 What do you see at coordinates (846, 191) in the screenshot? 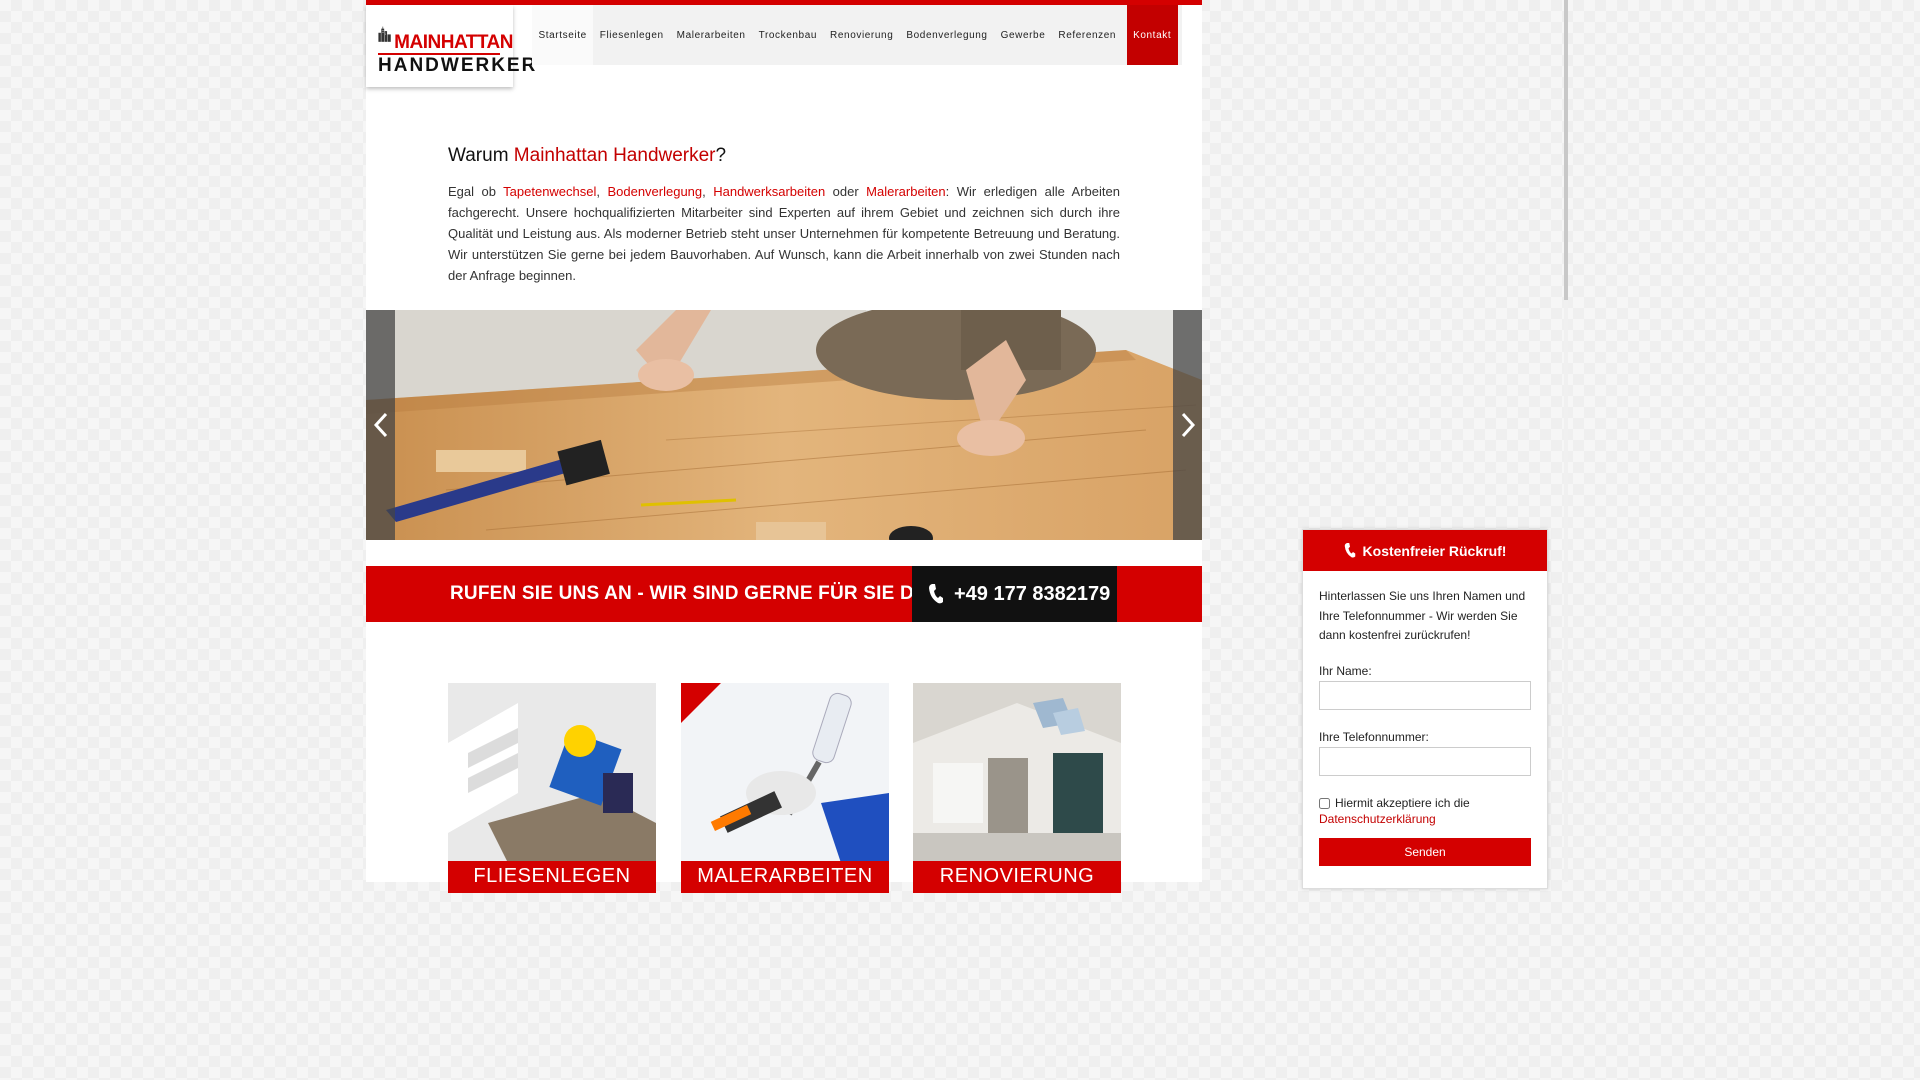
I see `intro-sep-3: oder` at bounding box center [846, 191].